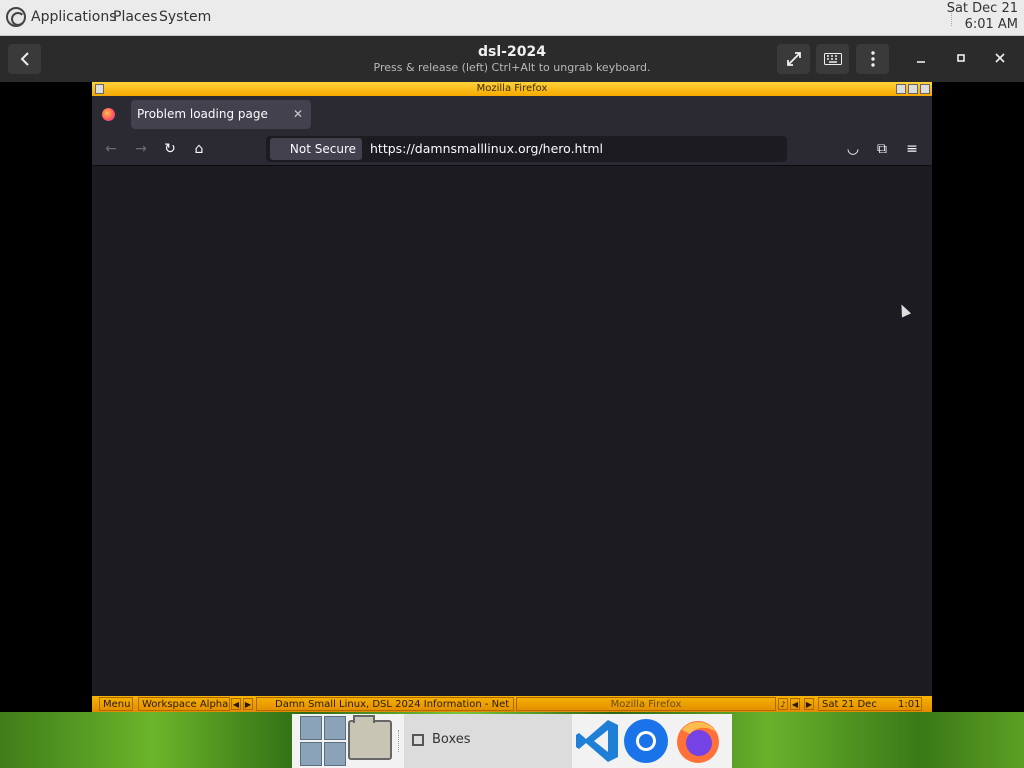 This screenshot has width=1024, height=768. I want to click on clock-time: 6:01 AM, so click(991, 24).